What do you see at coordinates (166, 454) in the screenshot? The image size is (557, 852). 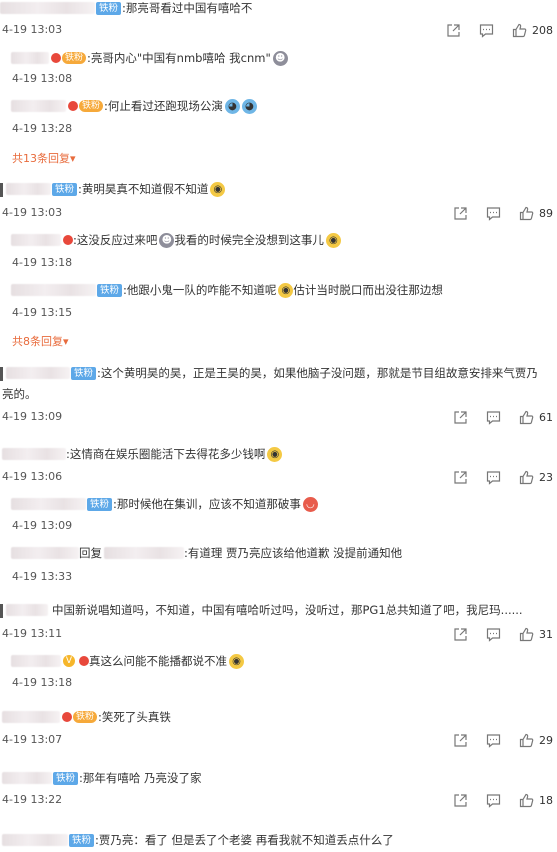 I see `comment-text: :这情商在娱乐圈能活下去得花多少钱啊` at bounding box center [166, 454].